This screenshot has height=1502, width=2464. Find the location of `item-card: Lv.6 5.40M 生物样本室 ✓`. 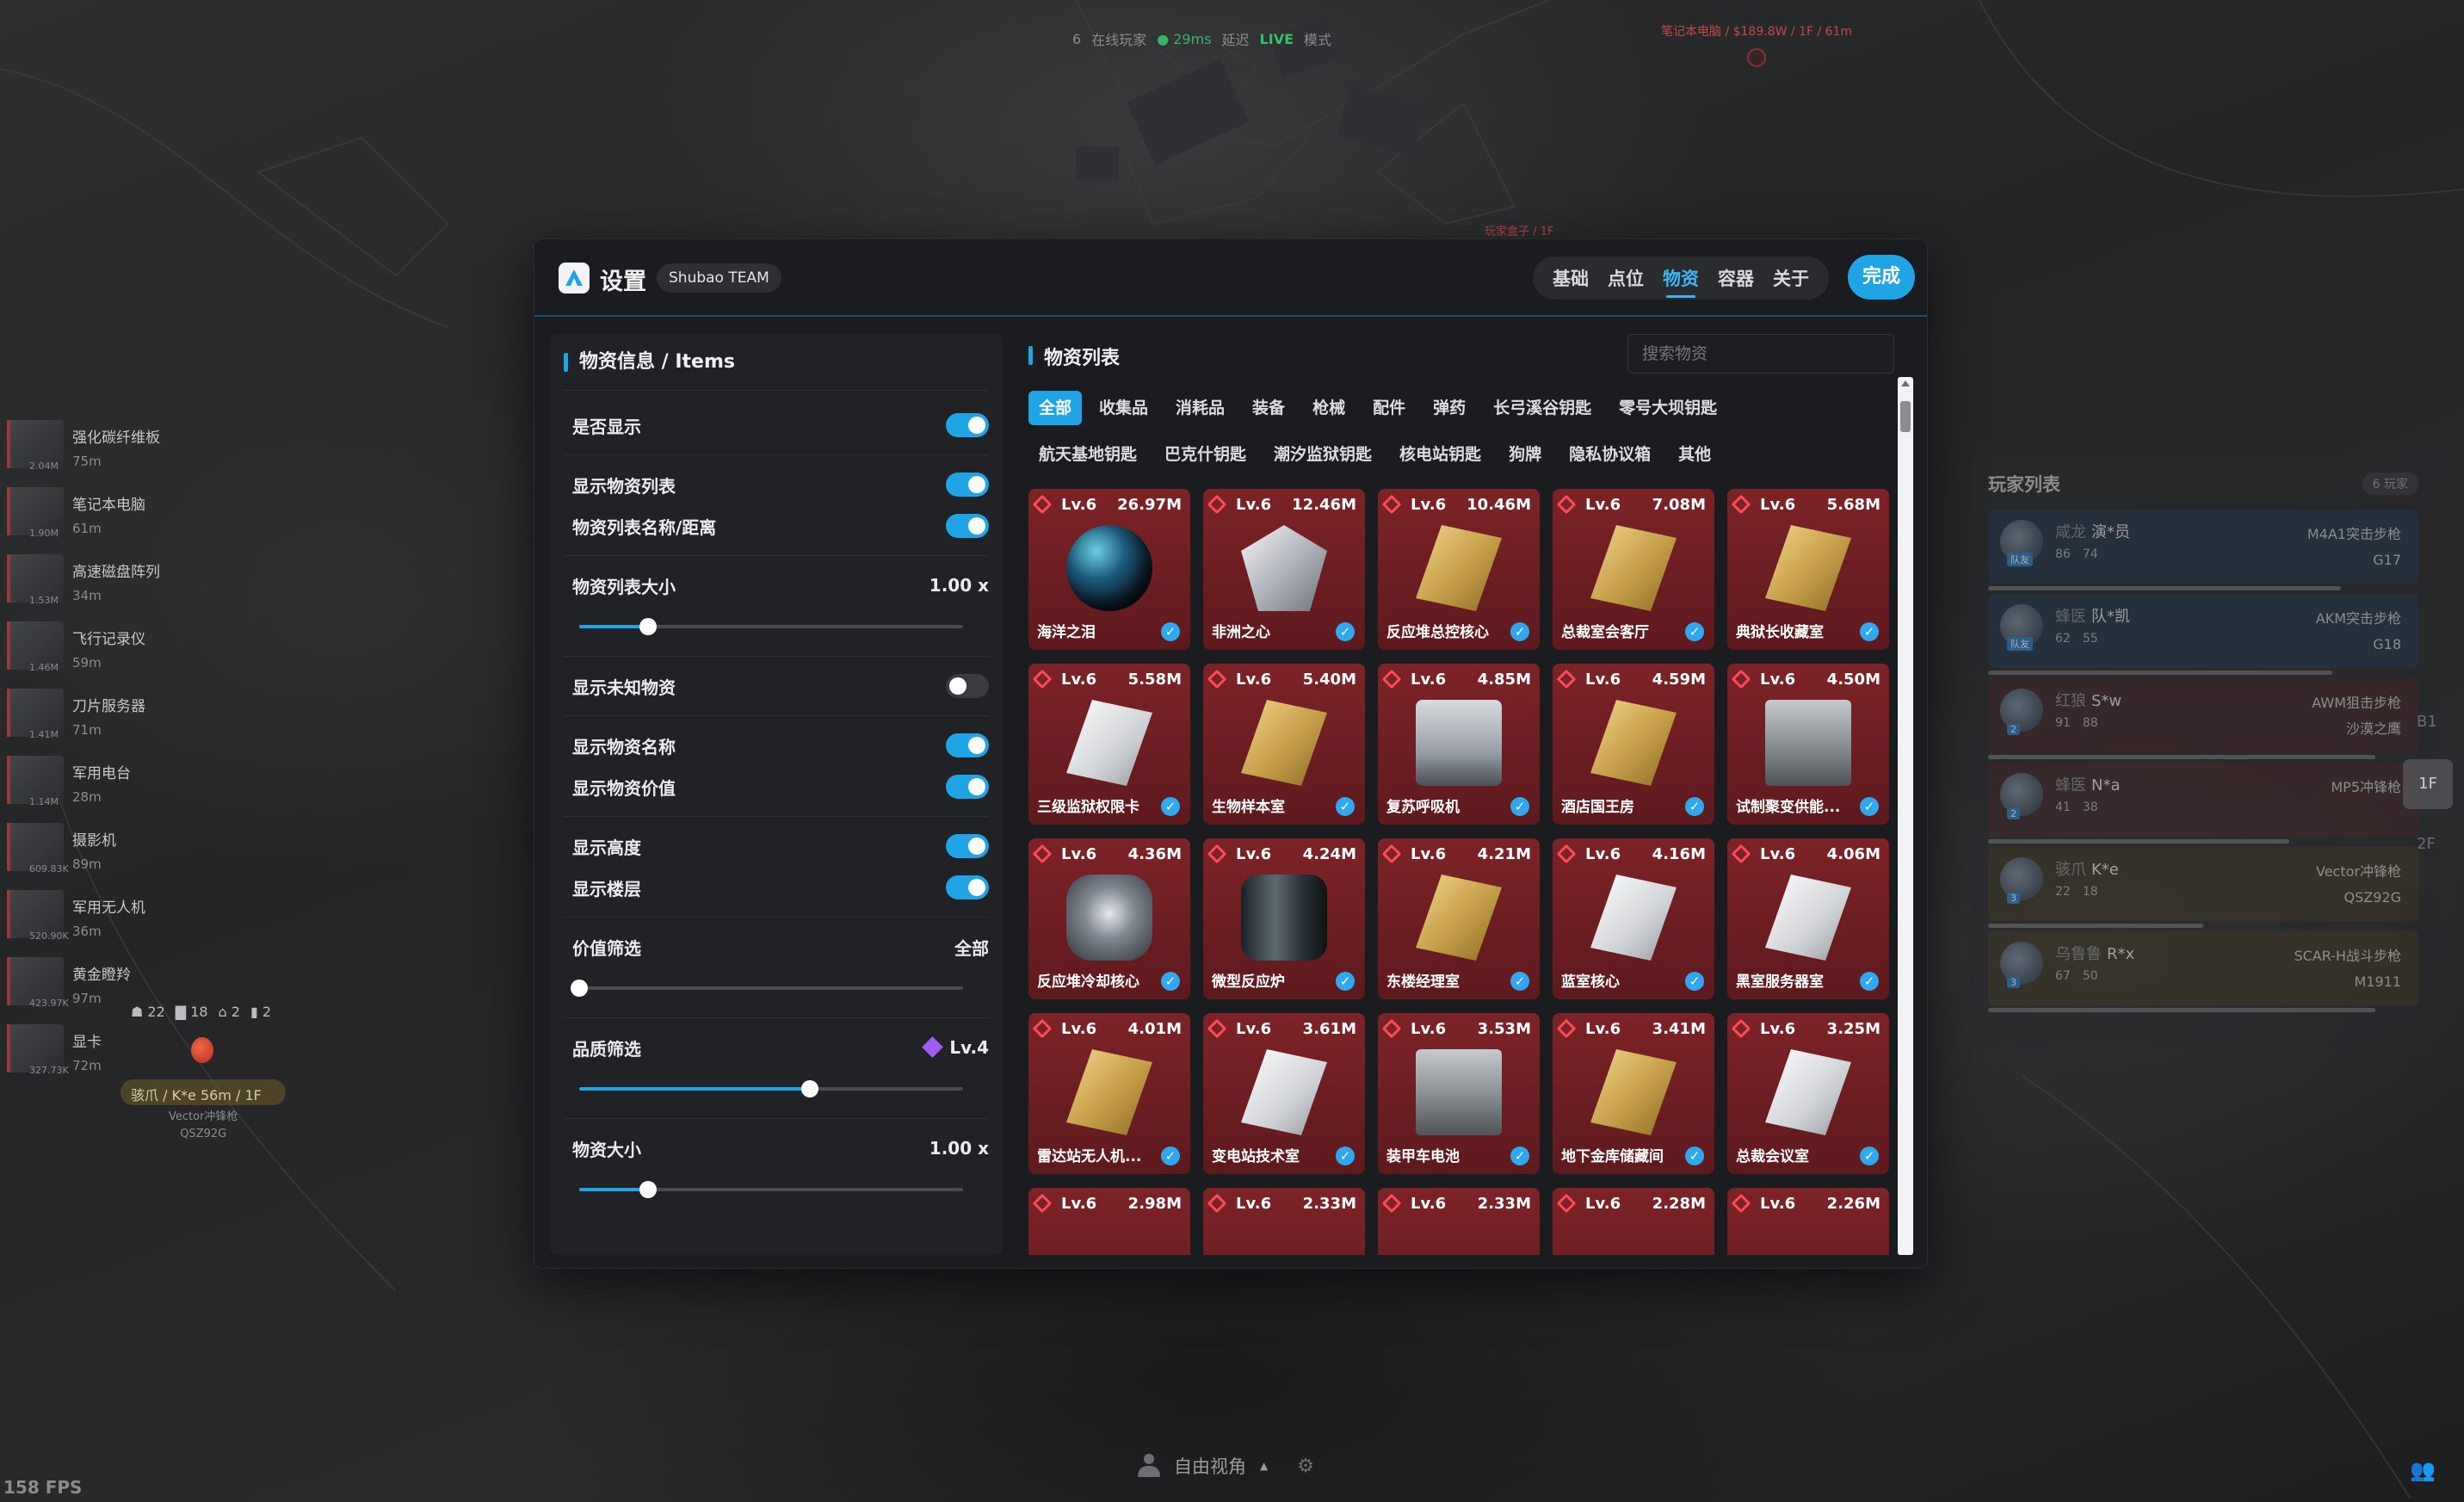

item-card: Lv.6 5.40M 生物样本室 ✓ is located at coordinates (1284, 745).